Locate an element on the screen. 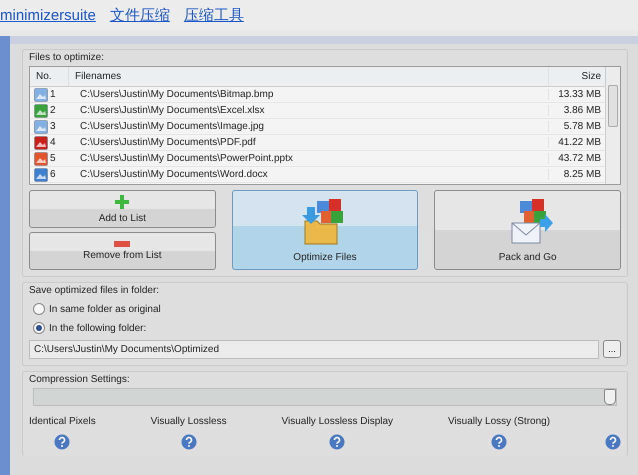 This screenshot has height=475, width=638. filename-cell-text: C:\Users\Justin\My Documents\PowerPoint.pptx is located at coordinates (186, 158).